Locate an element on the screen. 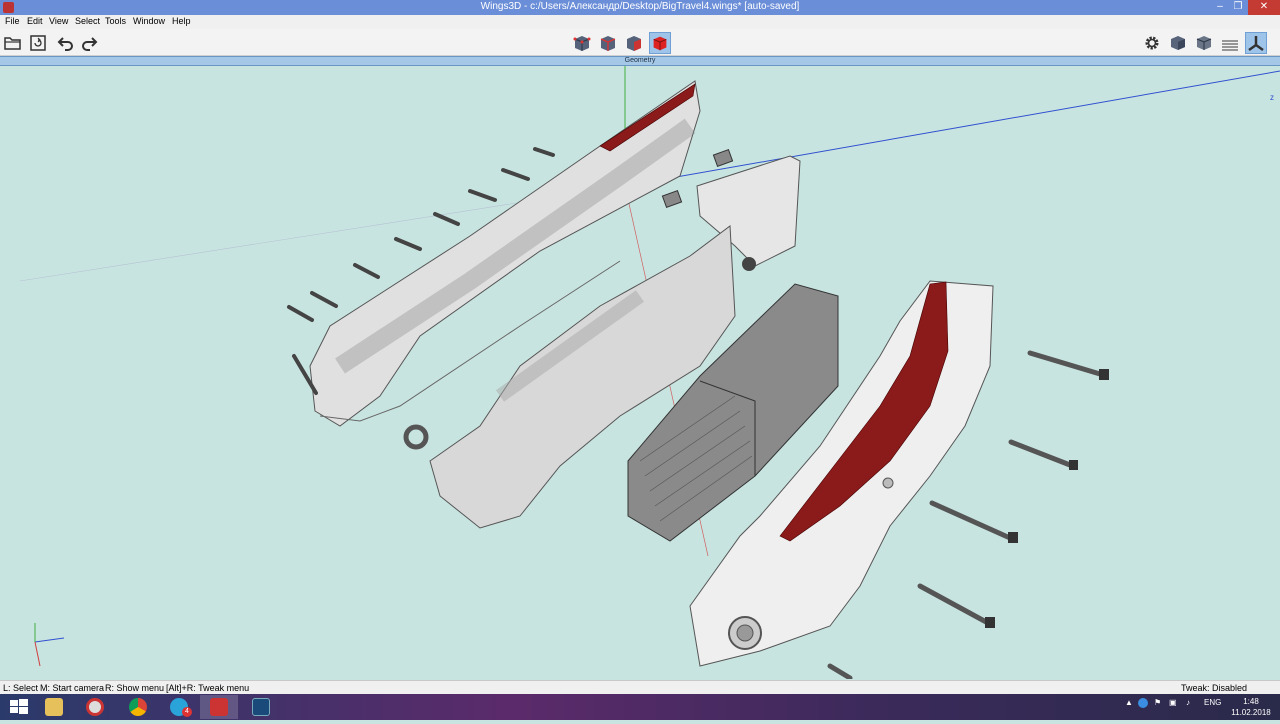  status-tweak-menu: [Alt]+R: Tweak menu is located at coordinates (208, 688).